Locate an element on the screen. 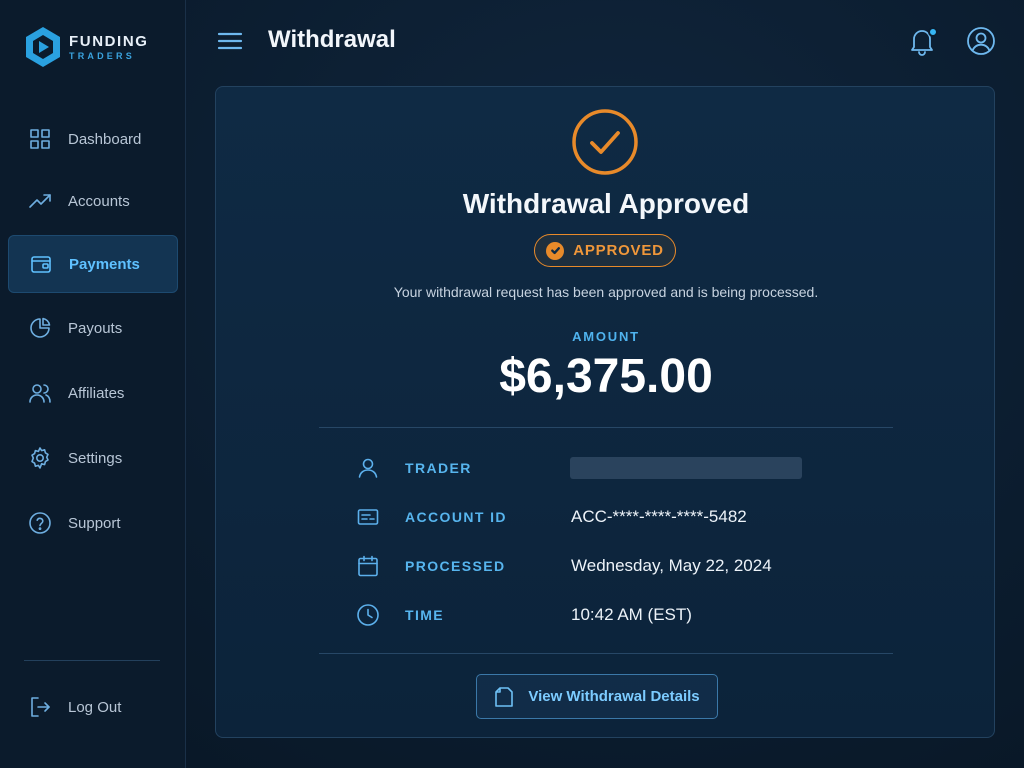 The width and height of the screenshot is (1024, 768). grid-icon is located at coordinates (40, 139).